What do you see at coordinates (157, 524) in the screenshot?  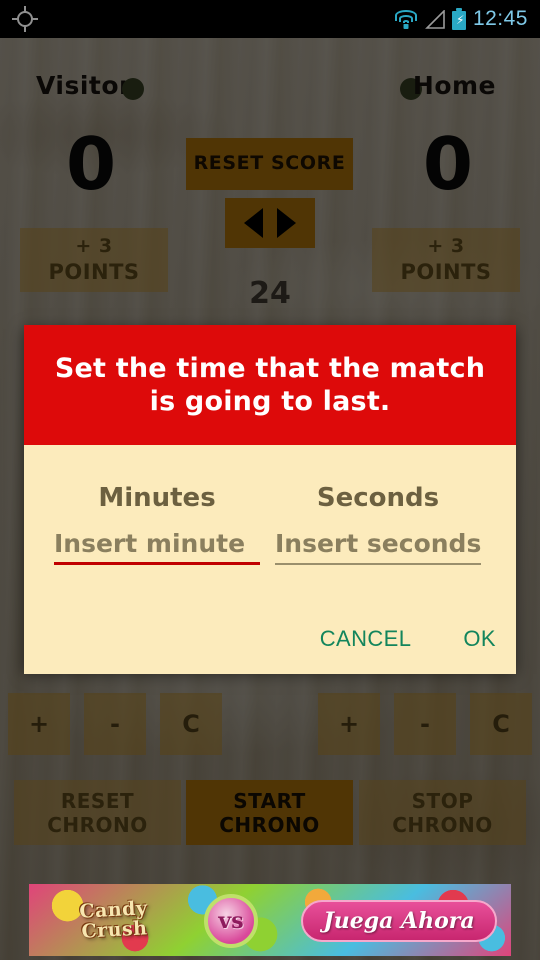 I see `minutes-field-group: Minutes Insert minute` at bounding box center [157, 524].